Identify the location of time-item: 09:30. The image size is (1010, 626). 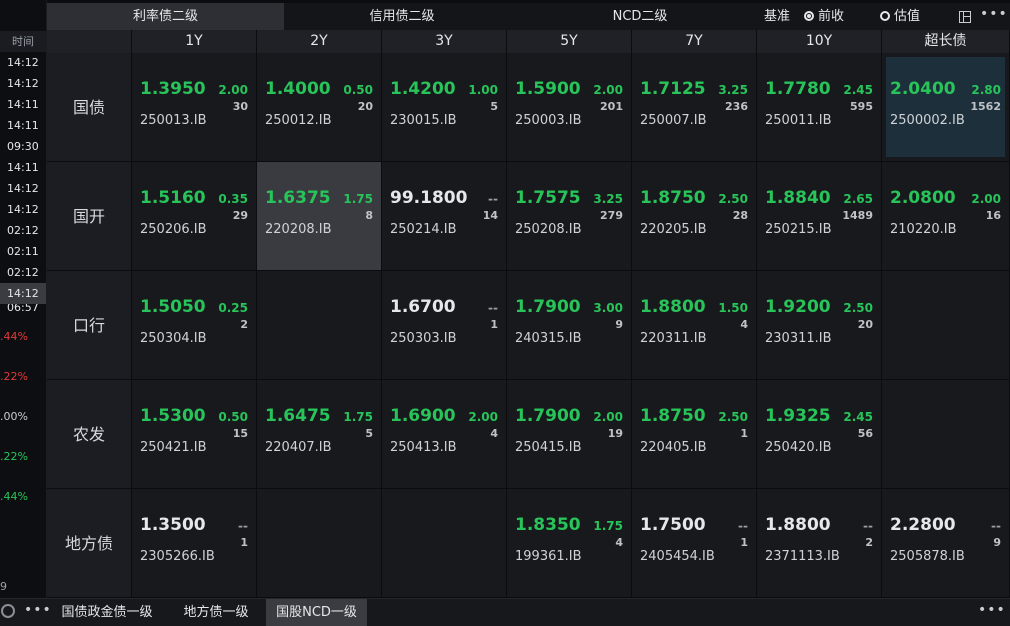
(23, 146).